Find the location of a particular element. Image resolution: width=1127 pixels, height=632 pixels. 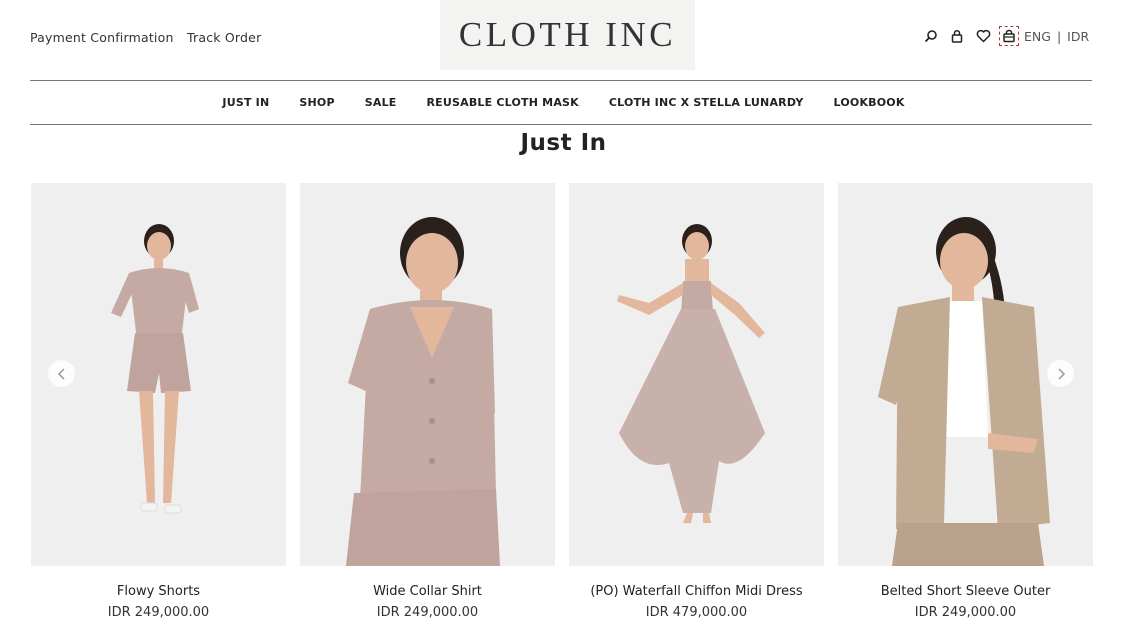

chevron-right-icon is located at coordinates (1061, 373).